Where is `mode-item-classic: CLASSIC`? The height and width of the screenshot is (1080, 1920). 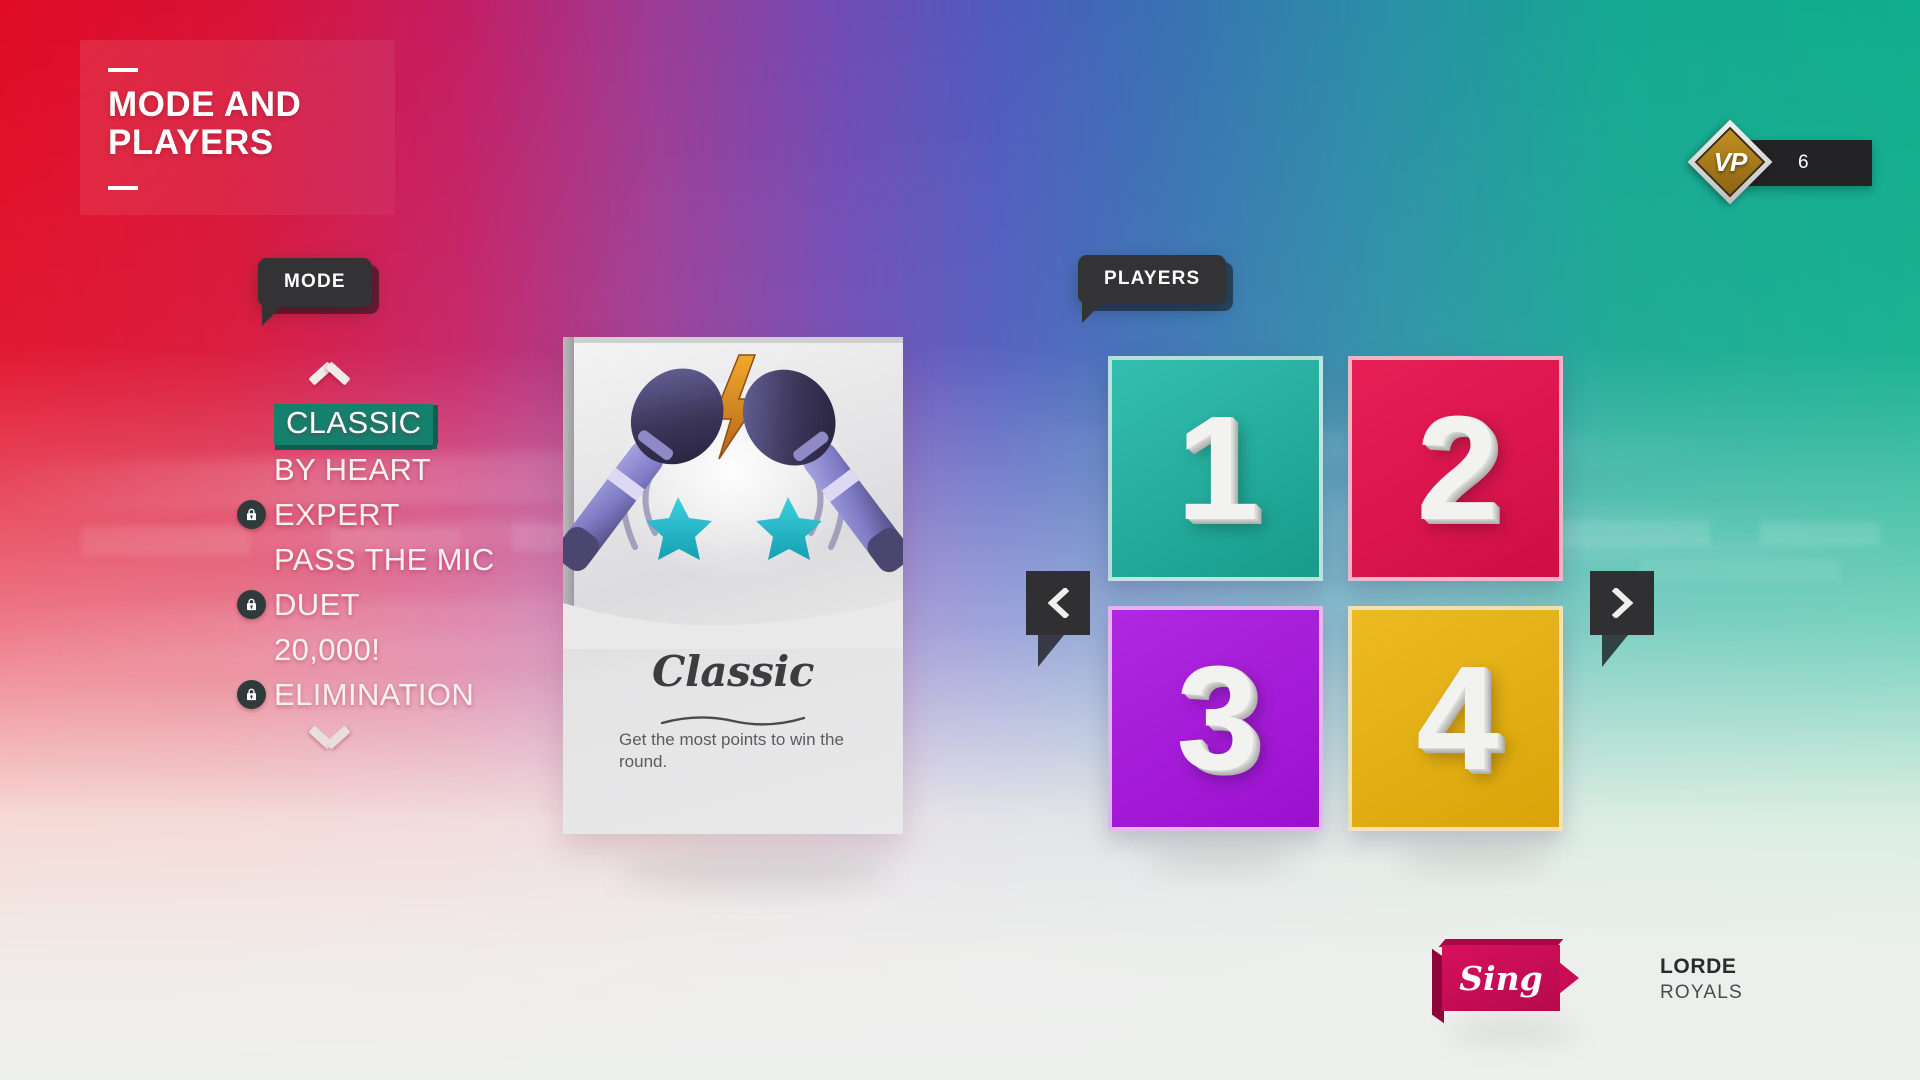
mode-item-classic: CLASSIC is located at coordinates (393, 424).